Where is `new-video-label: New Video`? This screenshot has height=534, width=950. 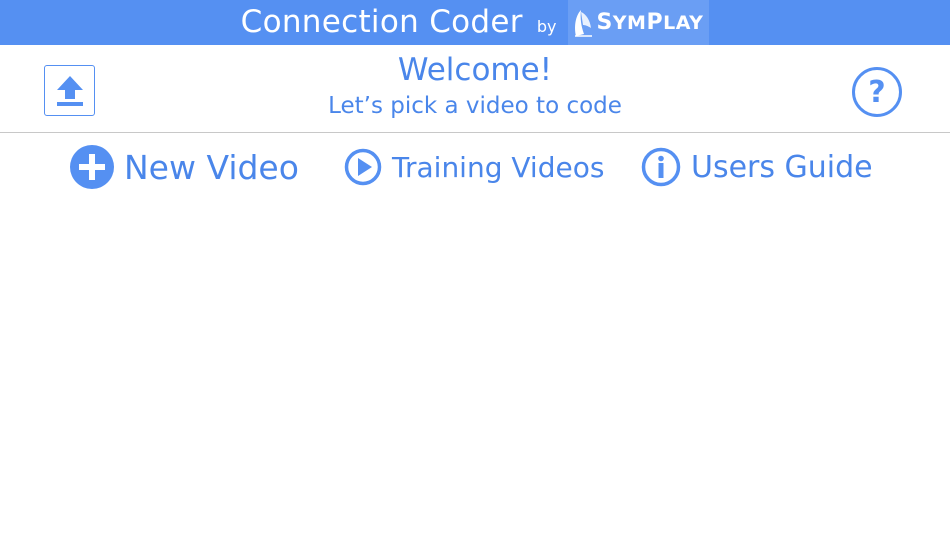 new-video-label: New Video is located at coordinates (211, 167).